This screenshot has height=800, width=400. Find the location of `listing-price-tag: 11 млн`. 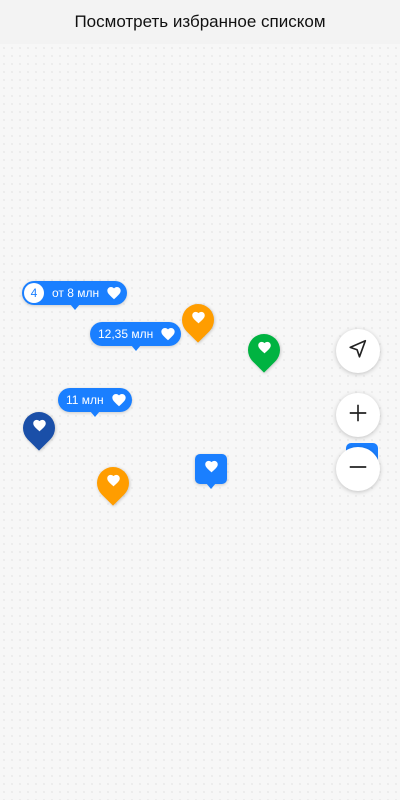

listing-price-tag: 11 млн is located at coordinates (95, 402).